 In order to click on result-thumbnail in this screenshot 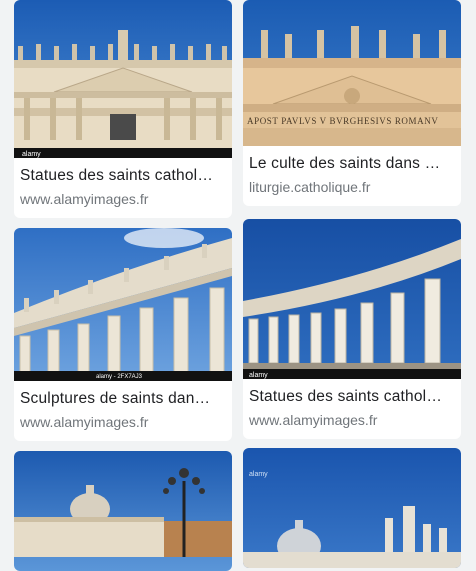, I will do `click(123, 511)`.